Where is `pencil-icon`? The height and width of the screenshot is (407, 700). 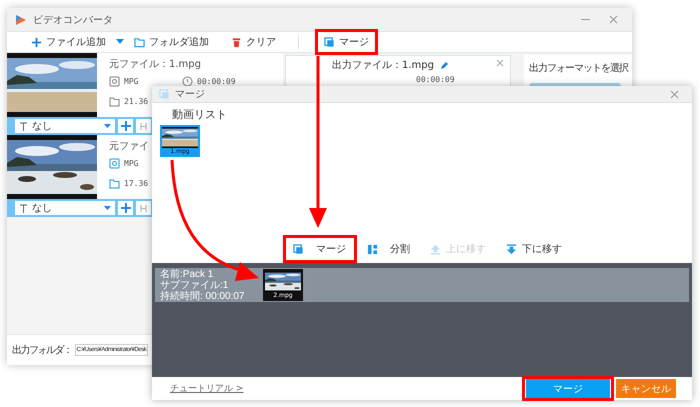
pencil-icon is located at coordinates (444, 65).